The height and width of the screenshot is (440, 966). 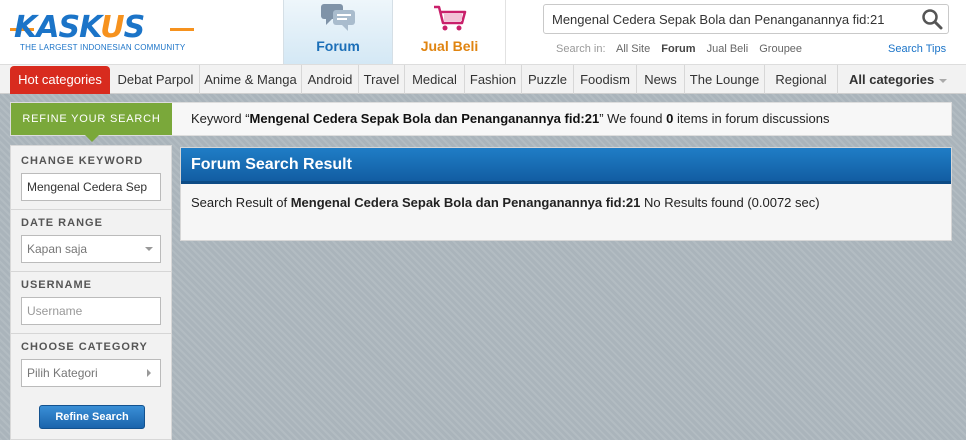 What do you see at coordinates (92, 417) in the screenshot?
I see `refine-search-button: Refine Search` at bounding box center [92, 417].